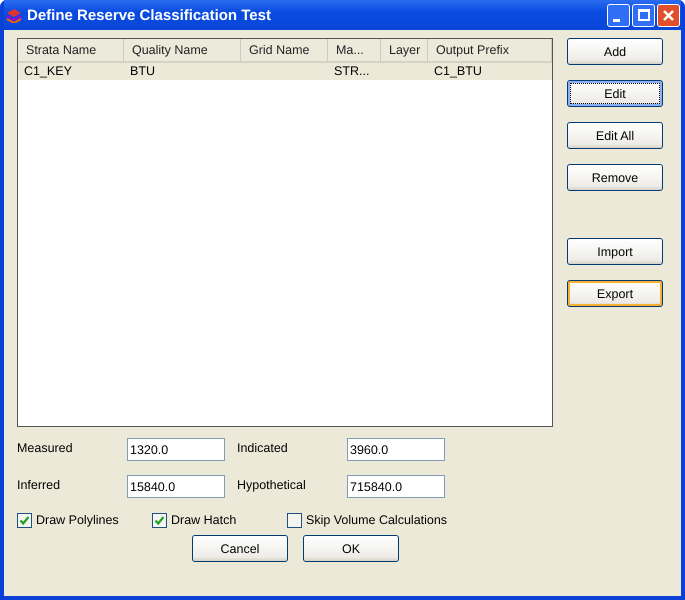 This screenshot has width=685, height=600. What do you see at coordinates (45, 447) in the screenshot?
I see `field-label: Measured` at bounding box center [45, 447].